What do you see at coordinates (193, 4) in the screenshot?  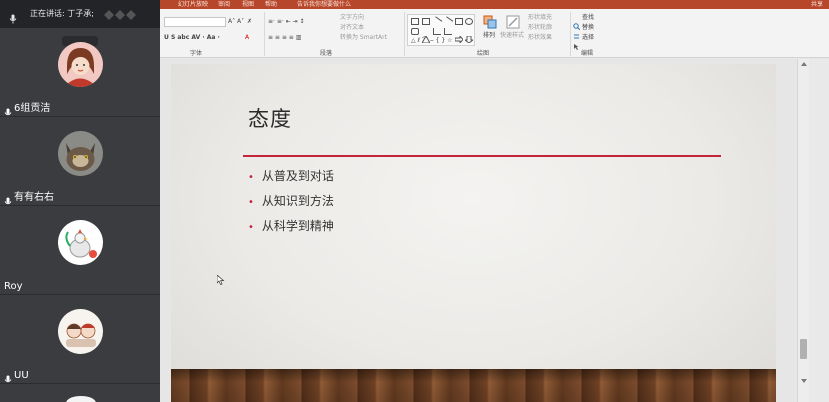 I see `tab-slideshow: 幻灯片放映` at bounding box center [193, 4].